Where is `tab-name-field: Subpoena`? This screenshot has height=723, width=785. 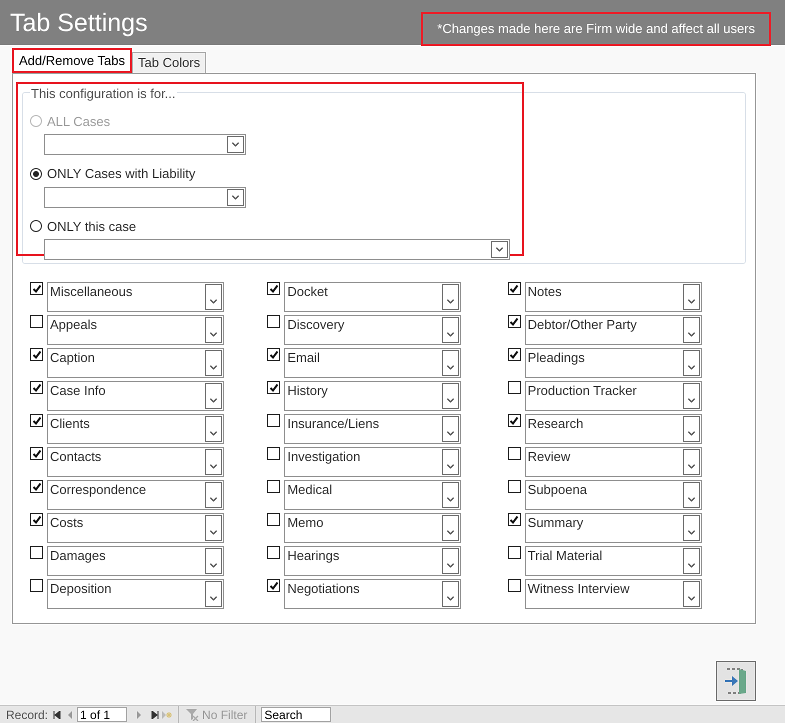 tab-name-field: Subpoena is located at coordinates (613, 495).